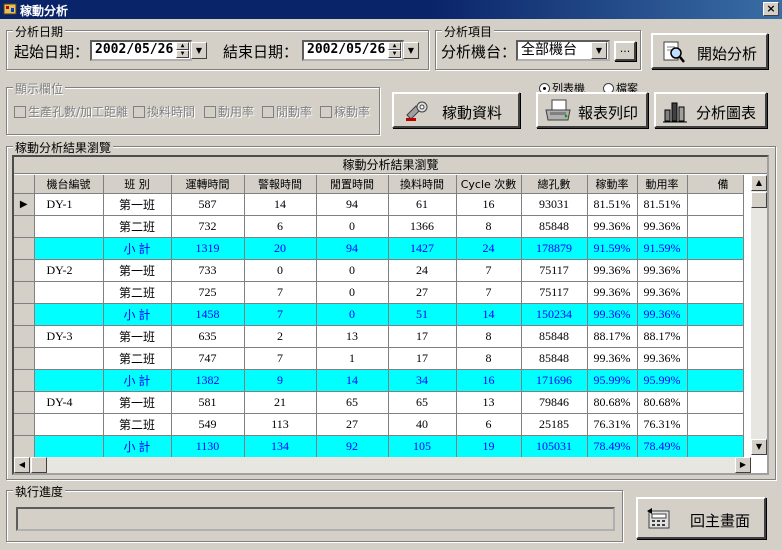 The width and height of the screenshot is (782, 550). What do you see at coordinates (554, 402) in the screenshot?
I see `table-cell: 79846` at bounding box center [554, 402].